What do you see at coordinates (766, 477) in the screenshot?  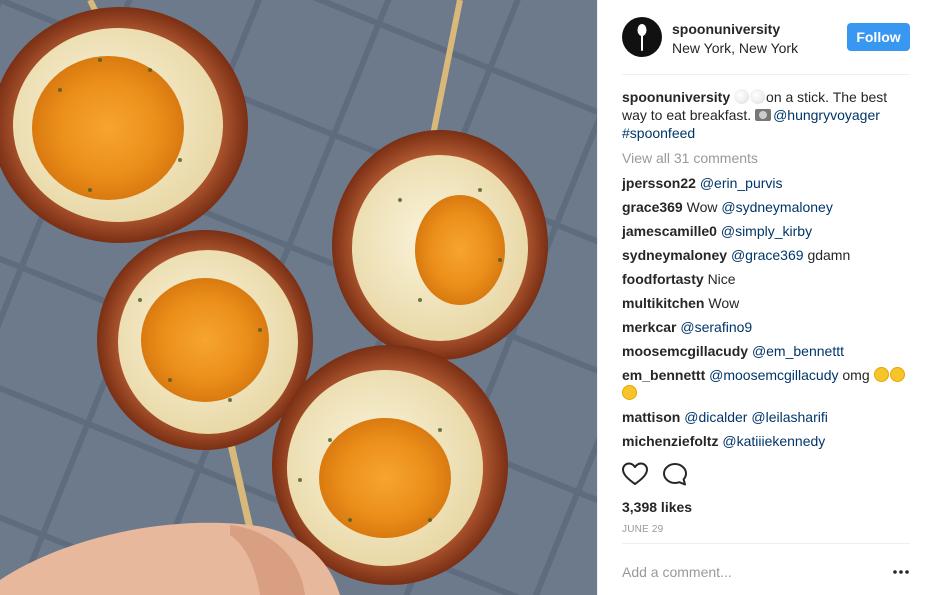 I see `post-actions` at bounding box center [766, 477].